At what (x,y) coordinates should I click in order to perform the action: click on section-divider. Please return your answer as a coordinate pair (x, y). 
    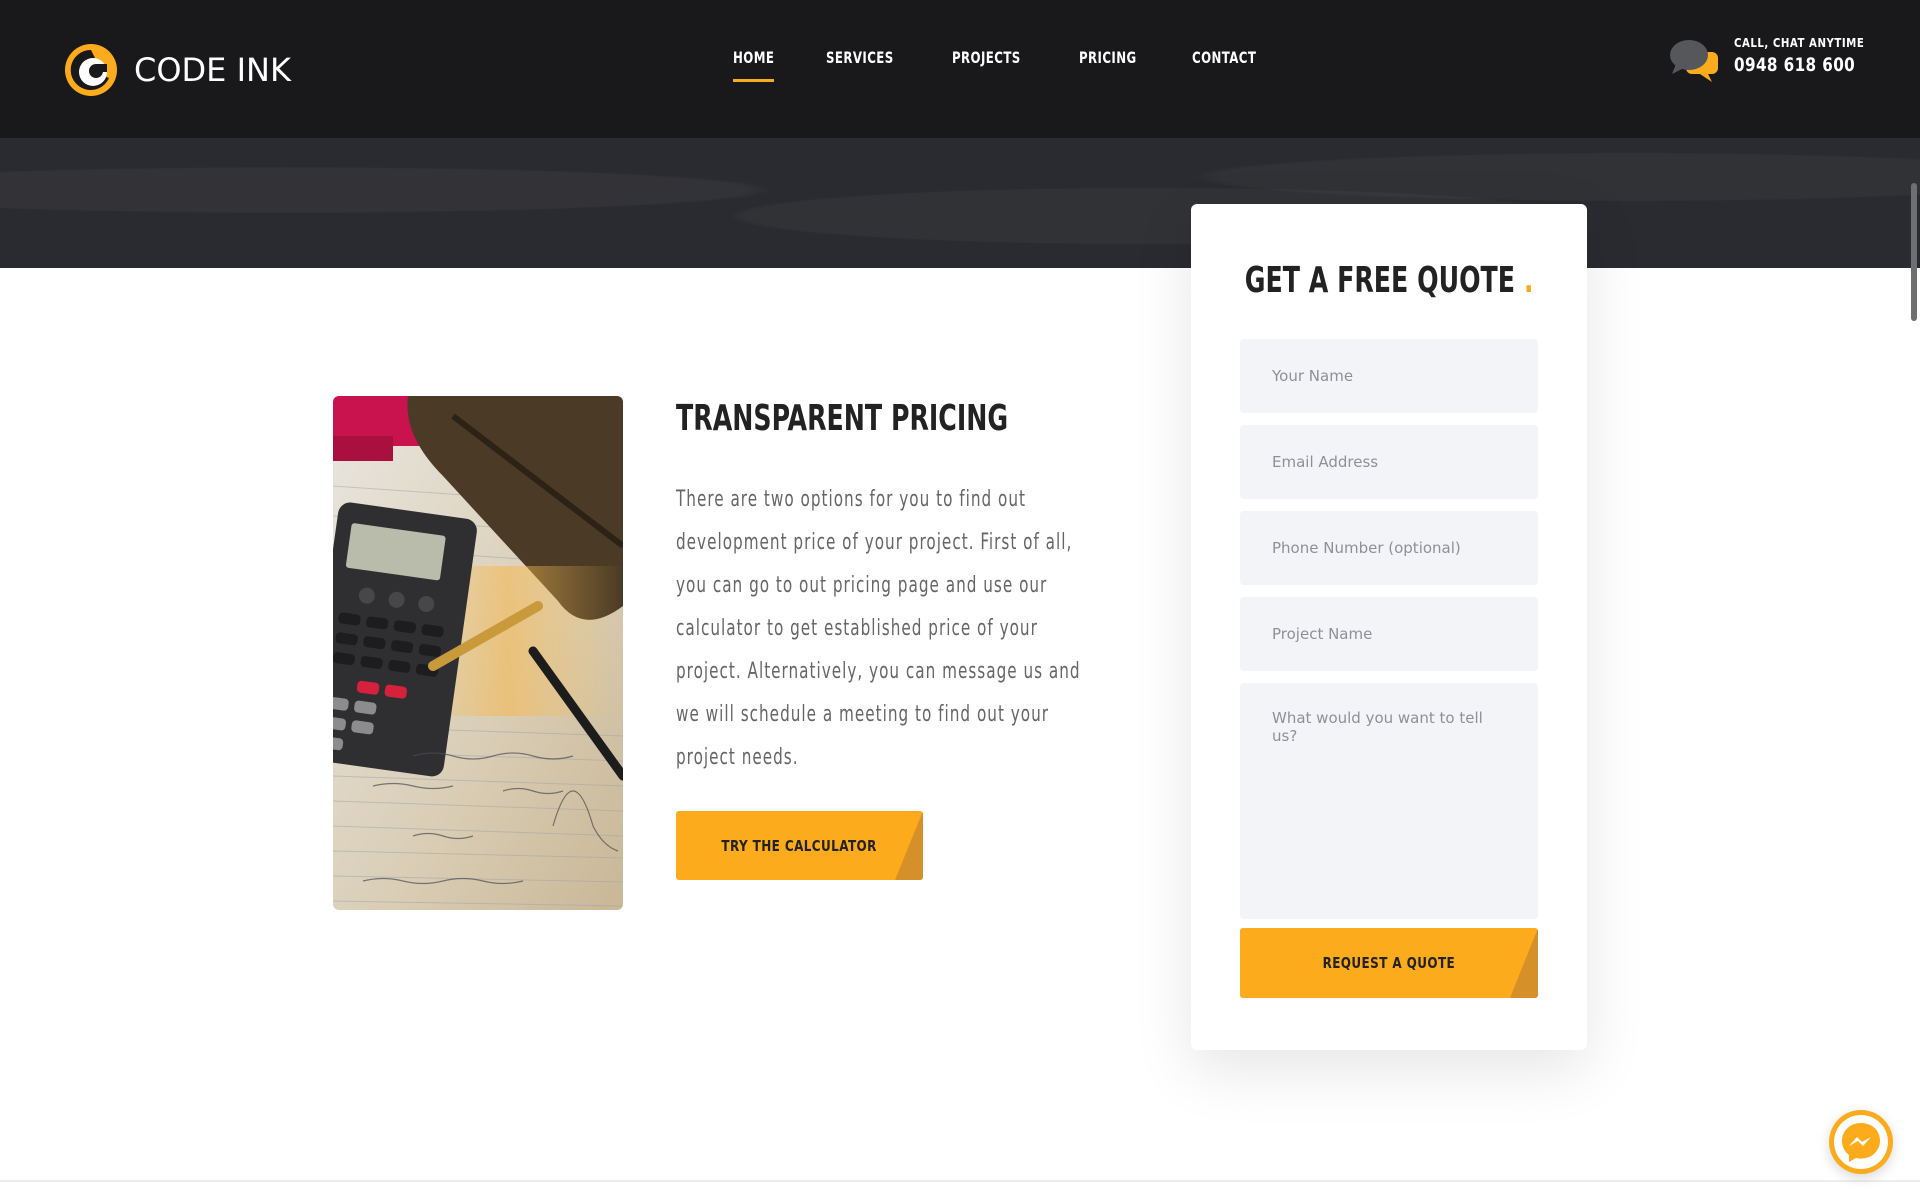
    Looking at the image, I should click on (960, 1181).